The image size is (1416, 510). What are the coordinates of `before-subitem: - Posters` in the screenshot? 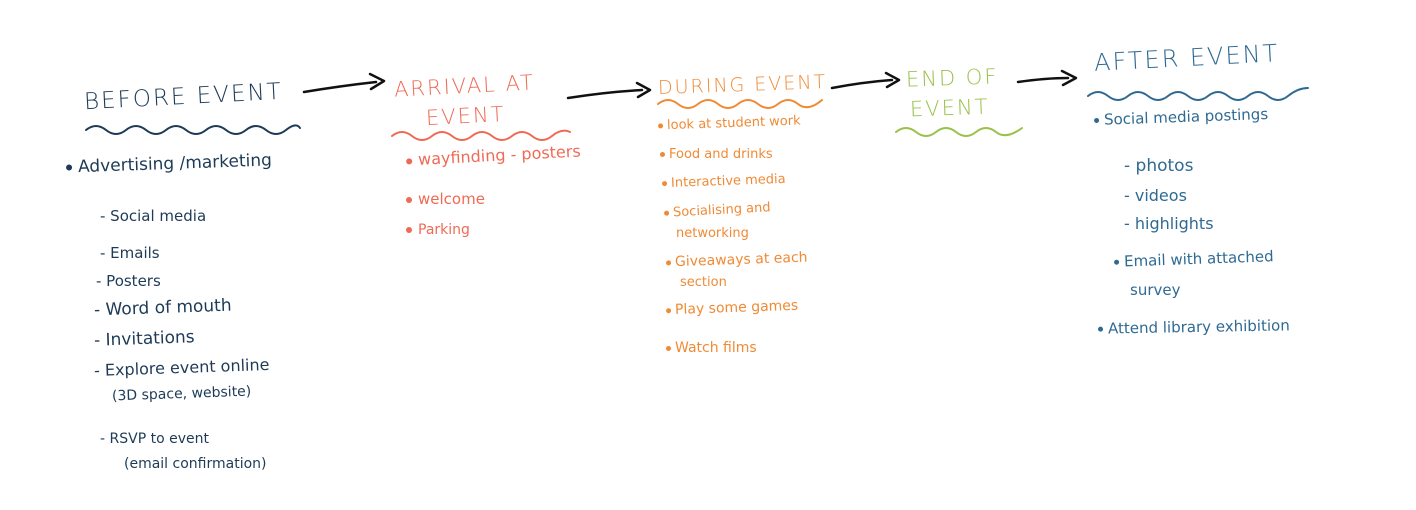 It's located at (128, 281).